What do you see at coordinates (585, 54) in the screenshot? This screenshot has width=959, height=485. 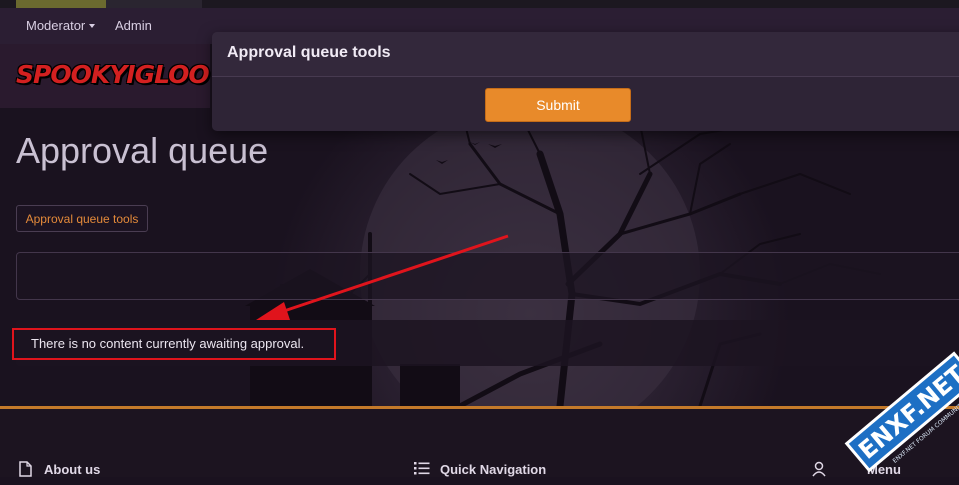 I see `modal-header: Approval queue tools` at bounding box center [585, 54].